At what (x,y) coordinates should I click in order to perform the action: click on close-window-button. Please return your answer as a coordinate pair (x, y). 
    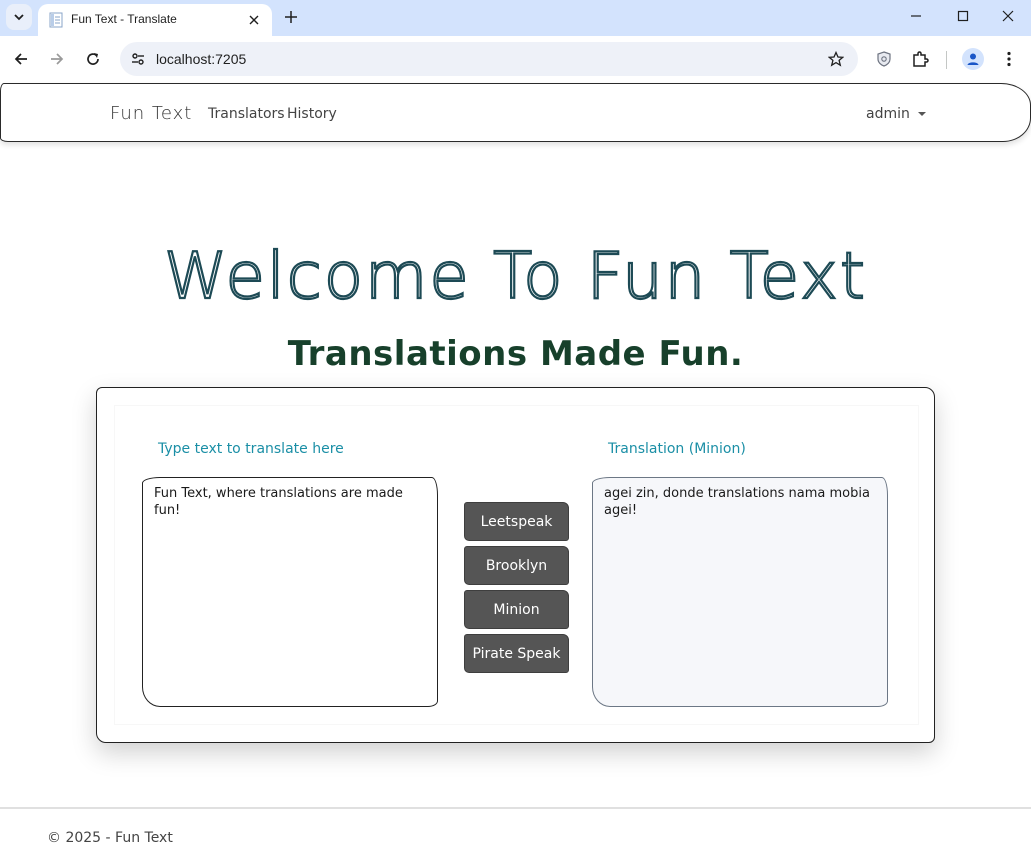
    Looking at the image, I should click on (1008, 16).